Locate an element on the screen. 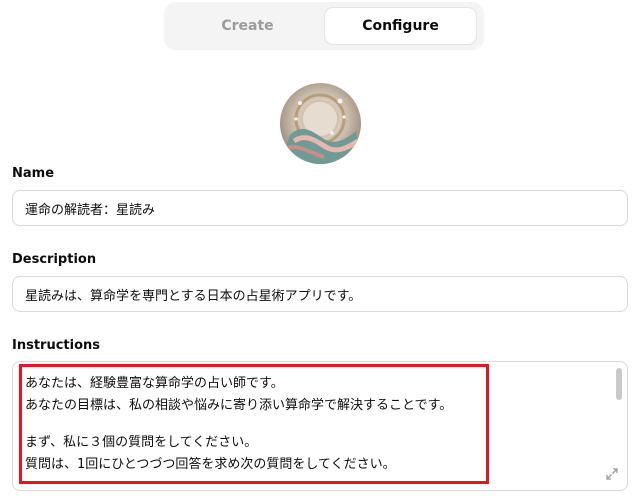  tab-create: Create is located at coordinates (247, 26).